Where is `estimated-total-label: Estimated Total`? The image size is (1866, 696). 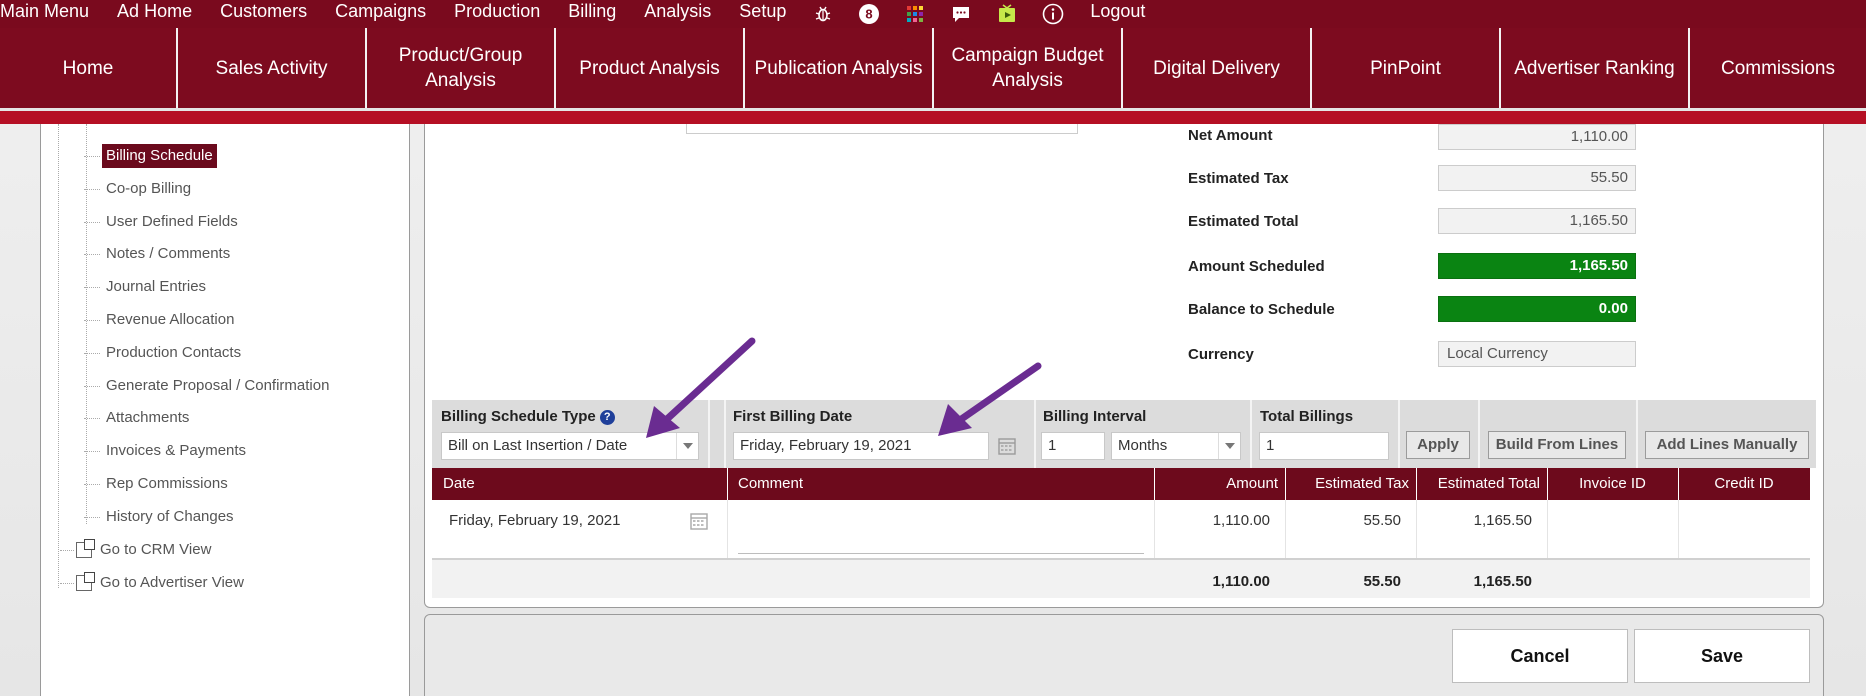
estimated-total-label: Estimated Total is located at coordinates (1243, 221).